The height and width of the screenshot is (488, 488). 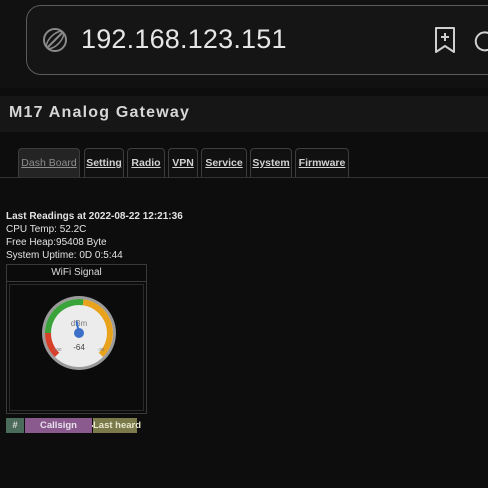 I want to click on tab-firmware: Firmware, so click(x=322, y=163).